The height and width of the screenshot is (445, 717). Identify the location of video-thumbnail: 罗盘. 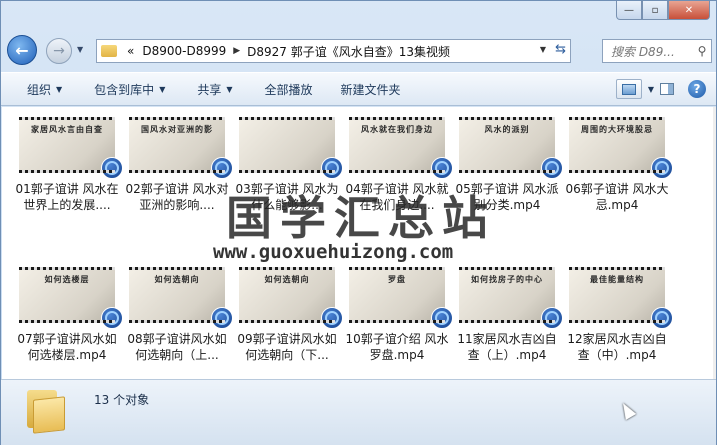
(401, 298).